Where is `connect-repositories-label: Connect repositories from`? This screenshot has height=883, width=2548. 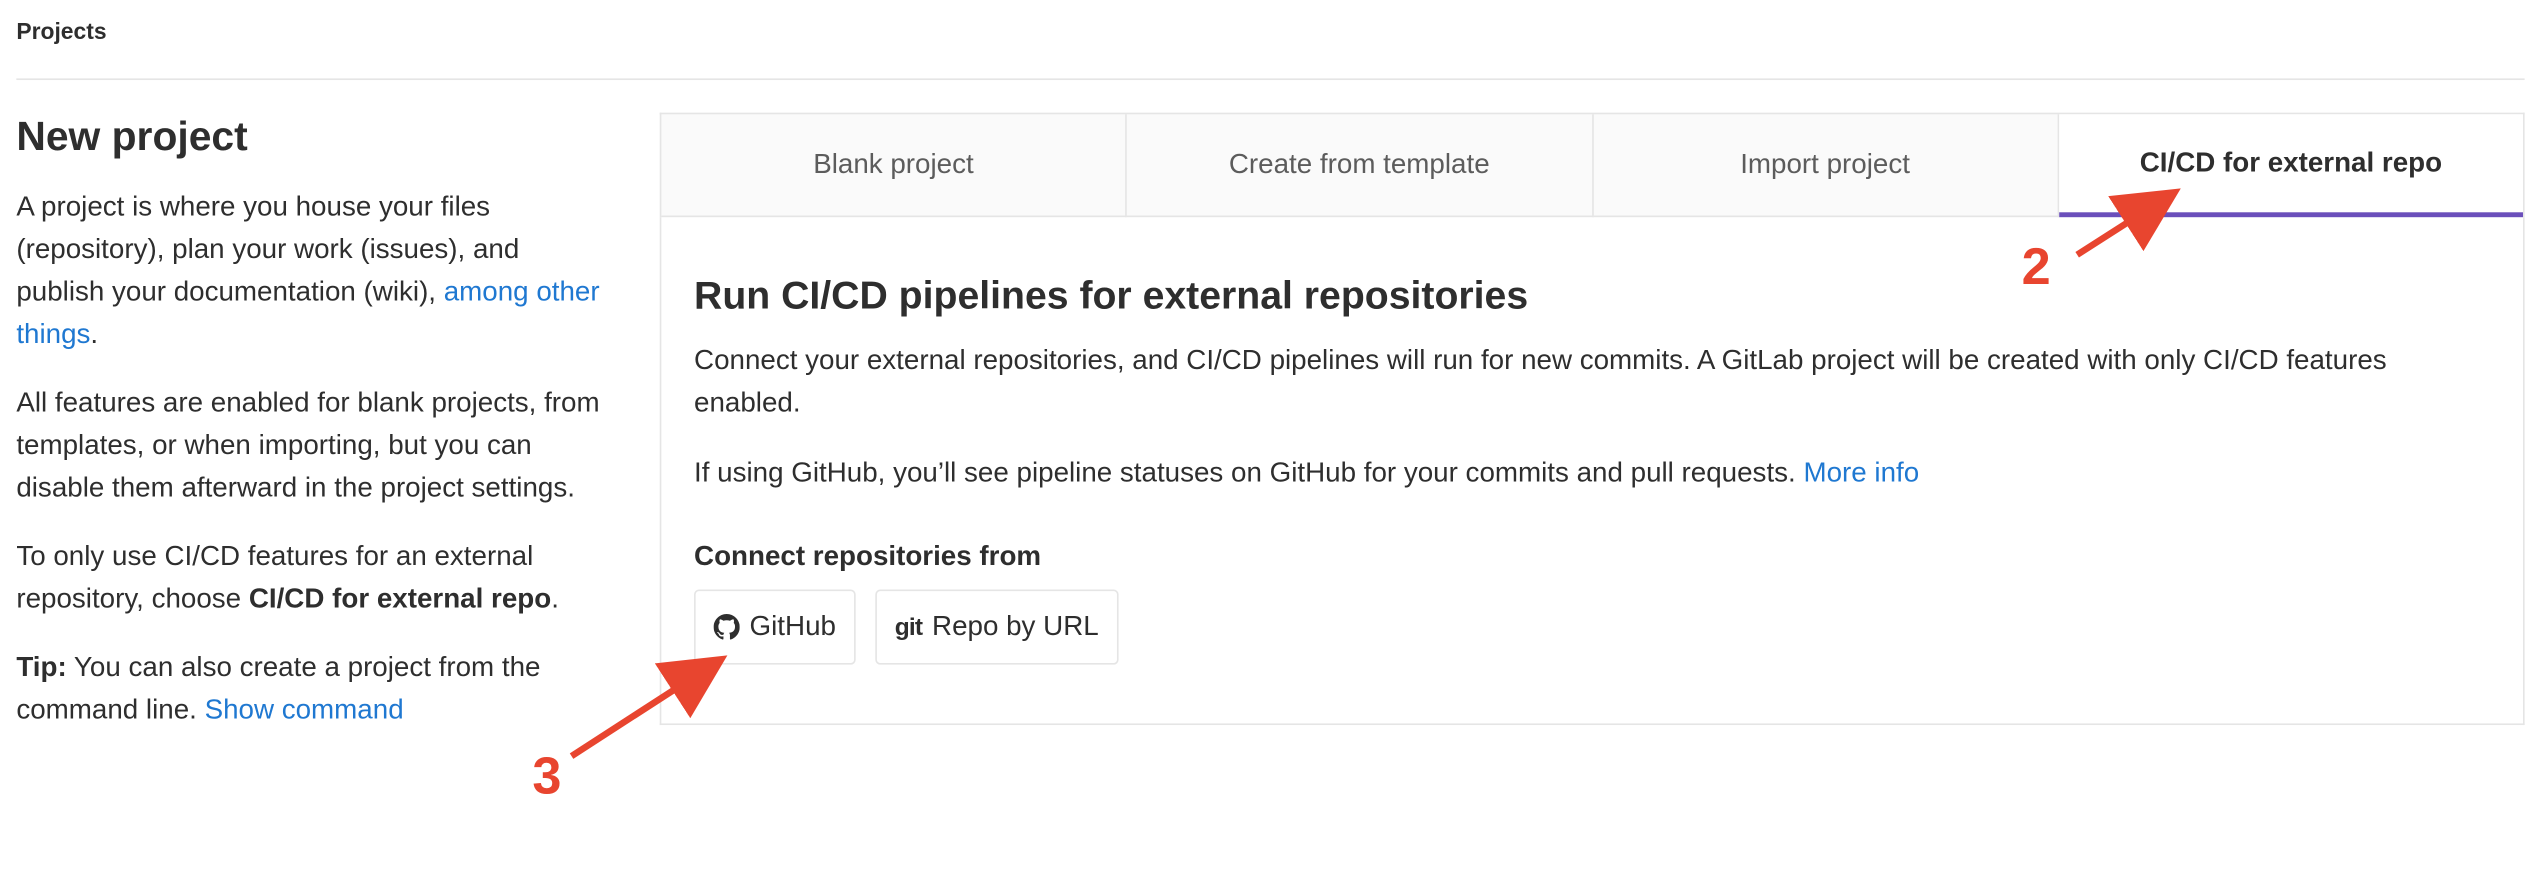
connect-repositories-label: Connect repositories from is located at coordinates (868, 556).